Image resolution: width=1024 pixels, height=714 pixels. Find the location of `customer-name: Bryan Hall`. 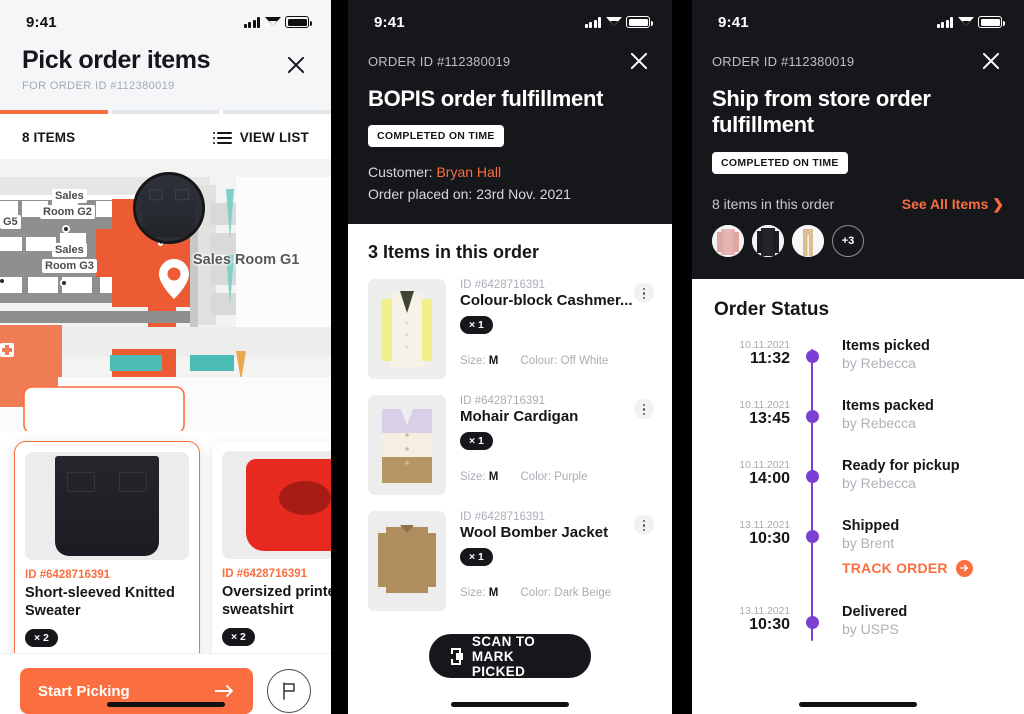

customer-name: Bryan Hall is located at coordinates (468, 172).